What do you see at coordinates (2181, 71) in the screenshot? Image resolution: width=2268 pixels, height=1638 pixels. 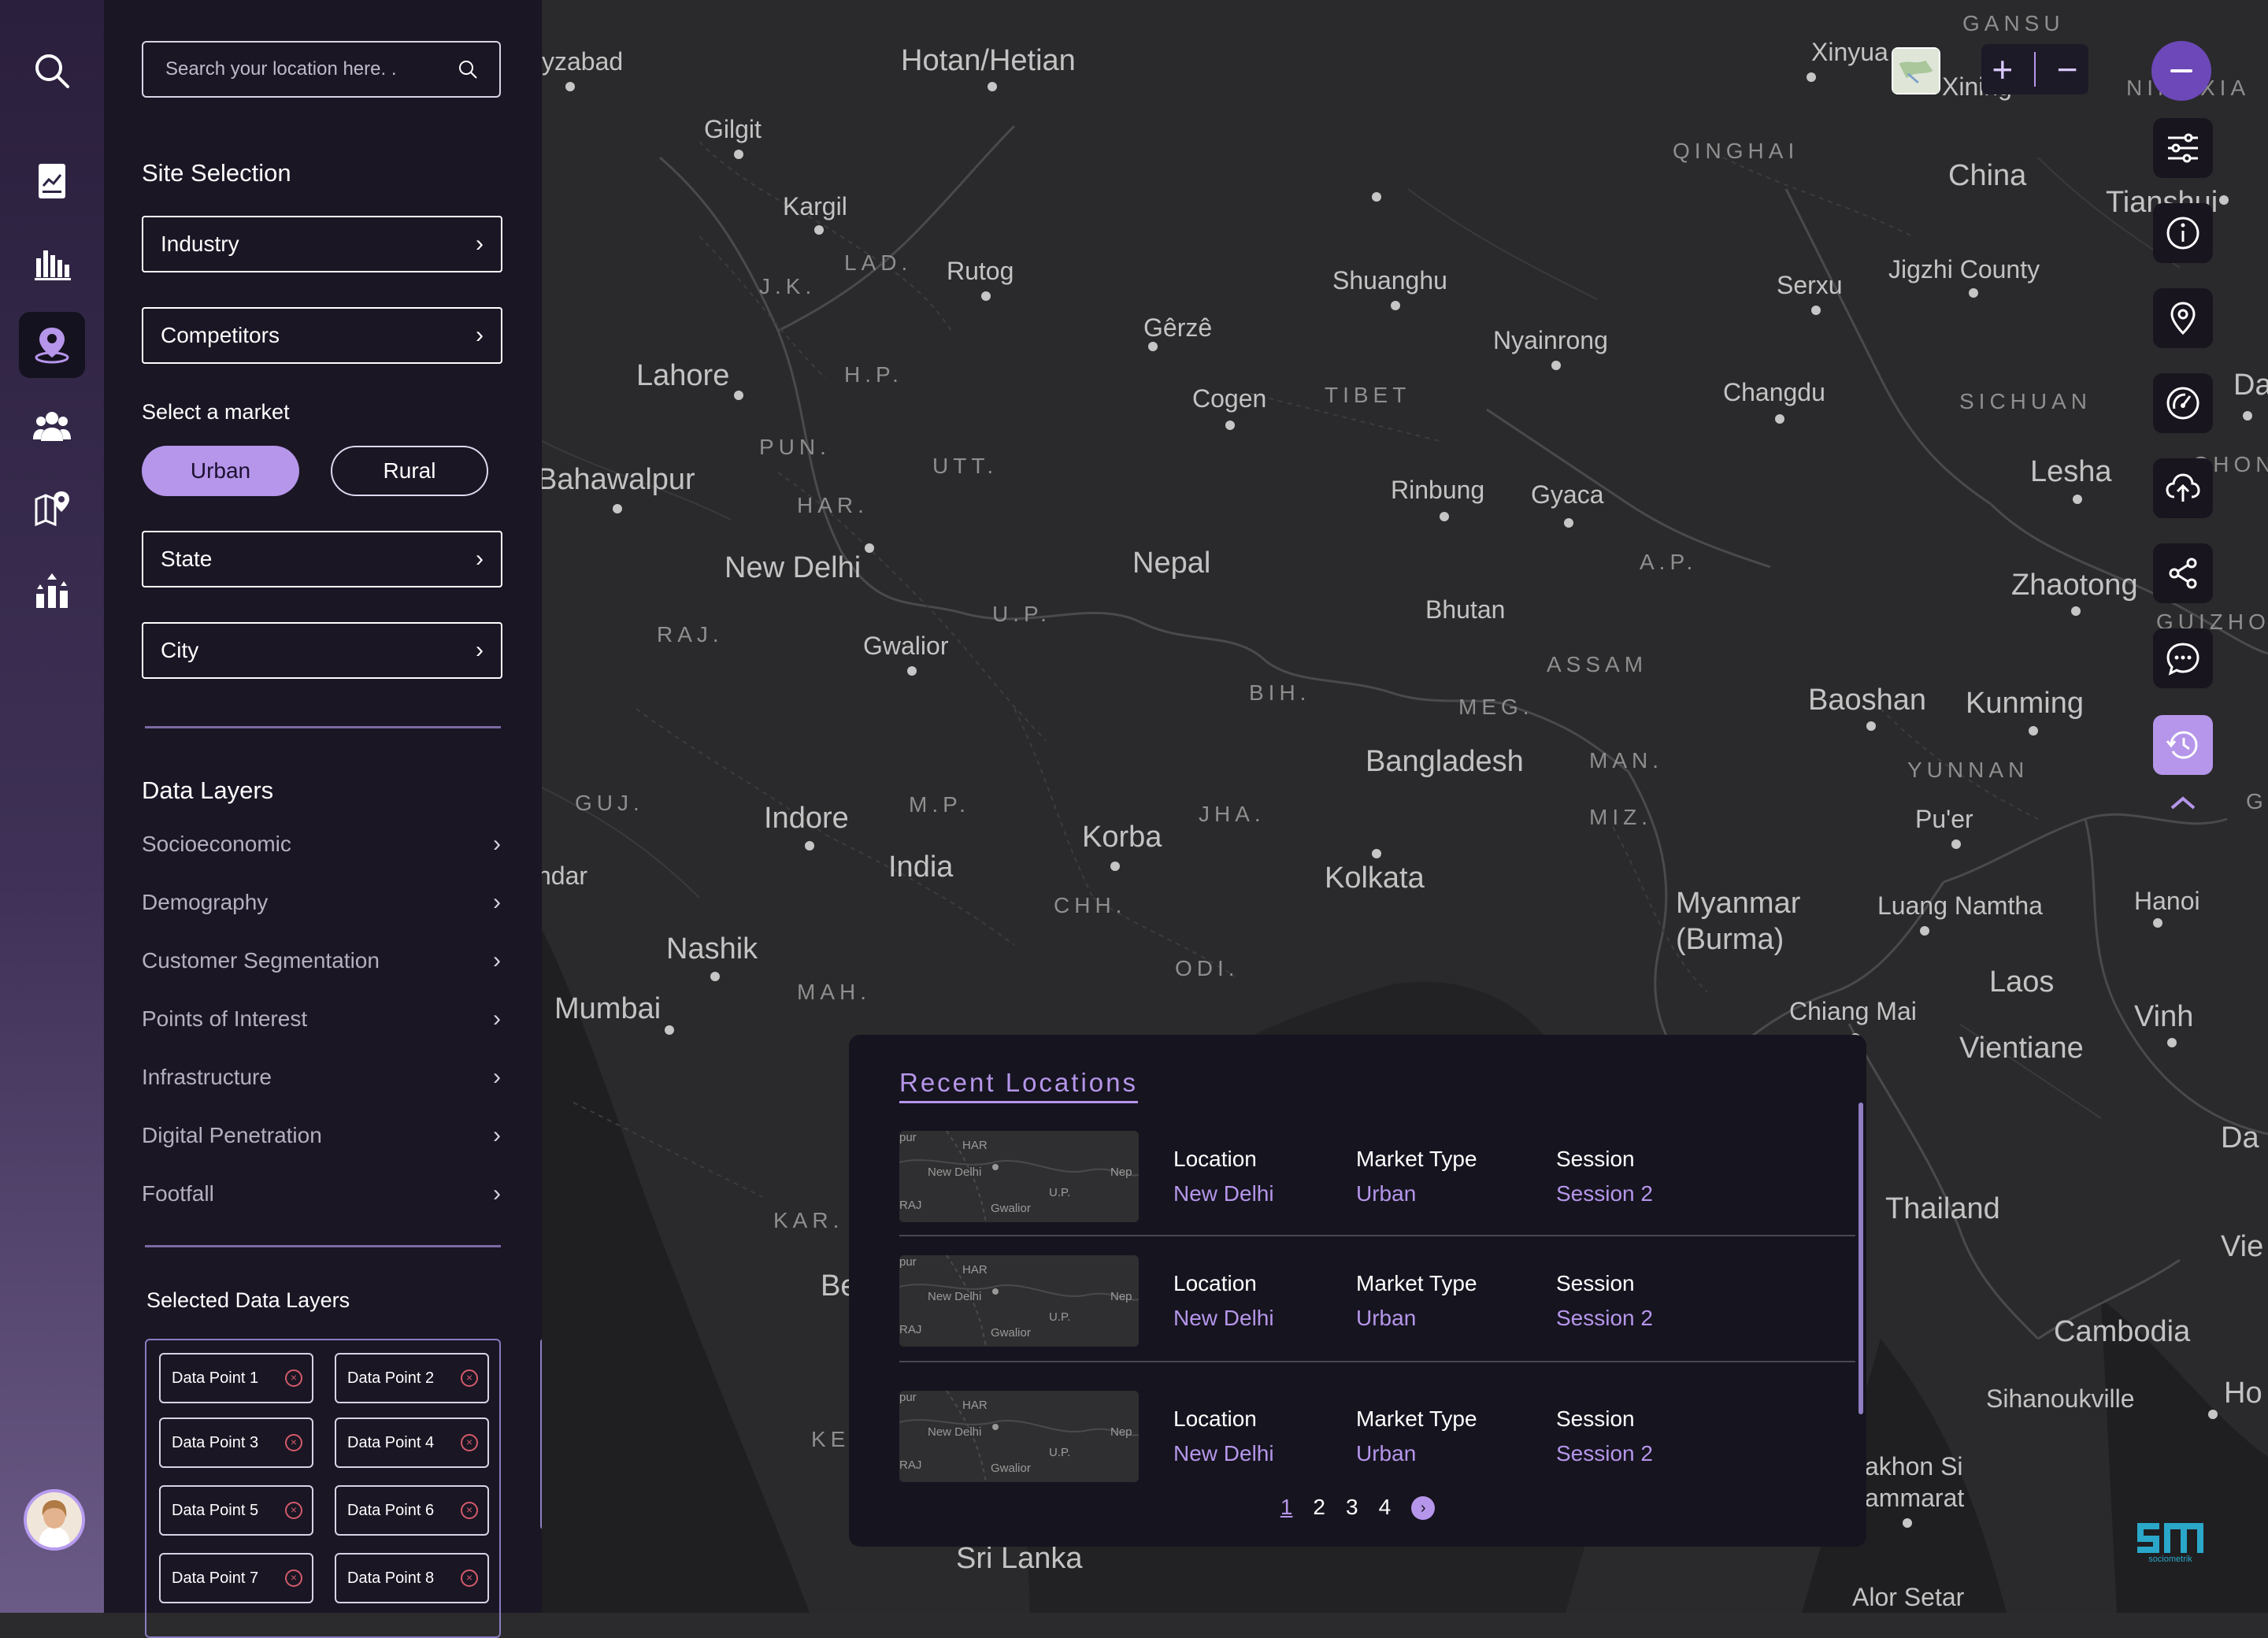 I see `collapse-toolbar-button` at bounding box center [2181, 71].